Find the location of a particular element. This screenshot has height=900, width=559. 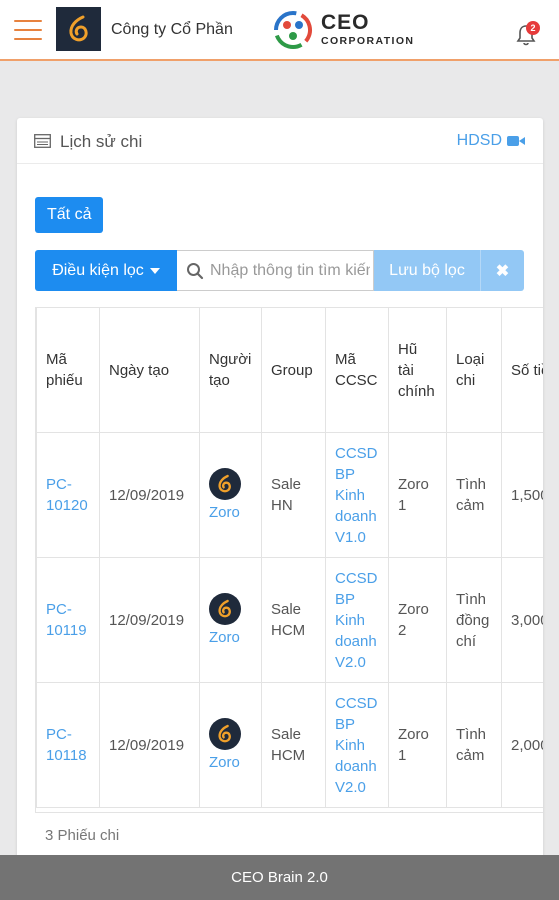

company-logo-mark is located at coordinates (78, 28).